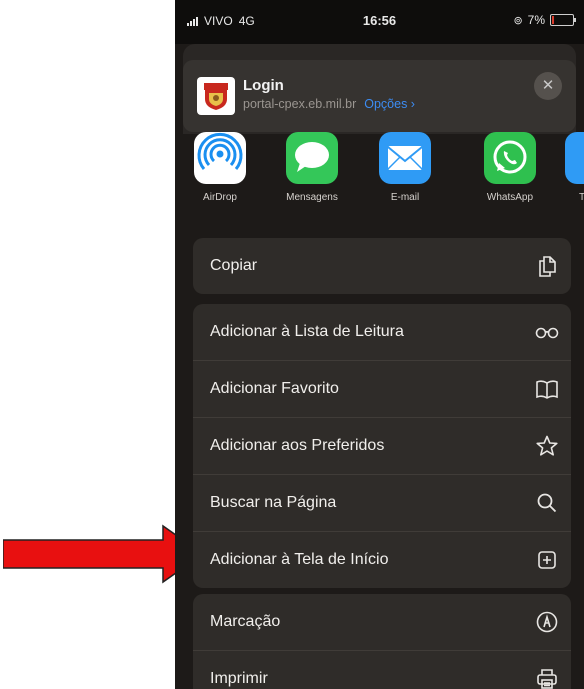 Image resolution: width=584 pixels, height=689 pixels. I want to click on app-label: Mensagens, so click(312, 197).